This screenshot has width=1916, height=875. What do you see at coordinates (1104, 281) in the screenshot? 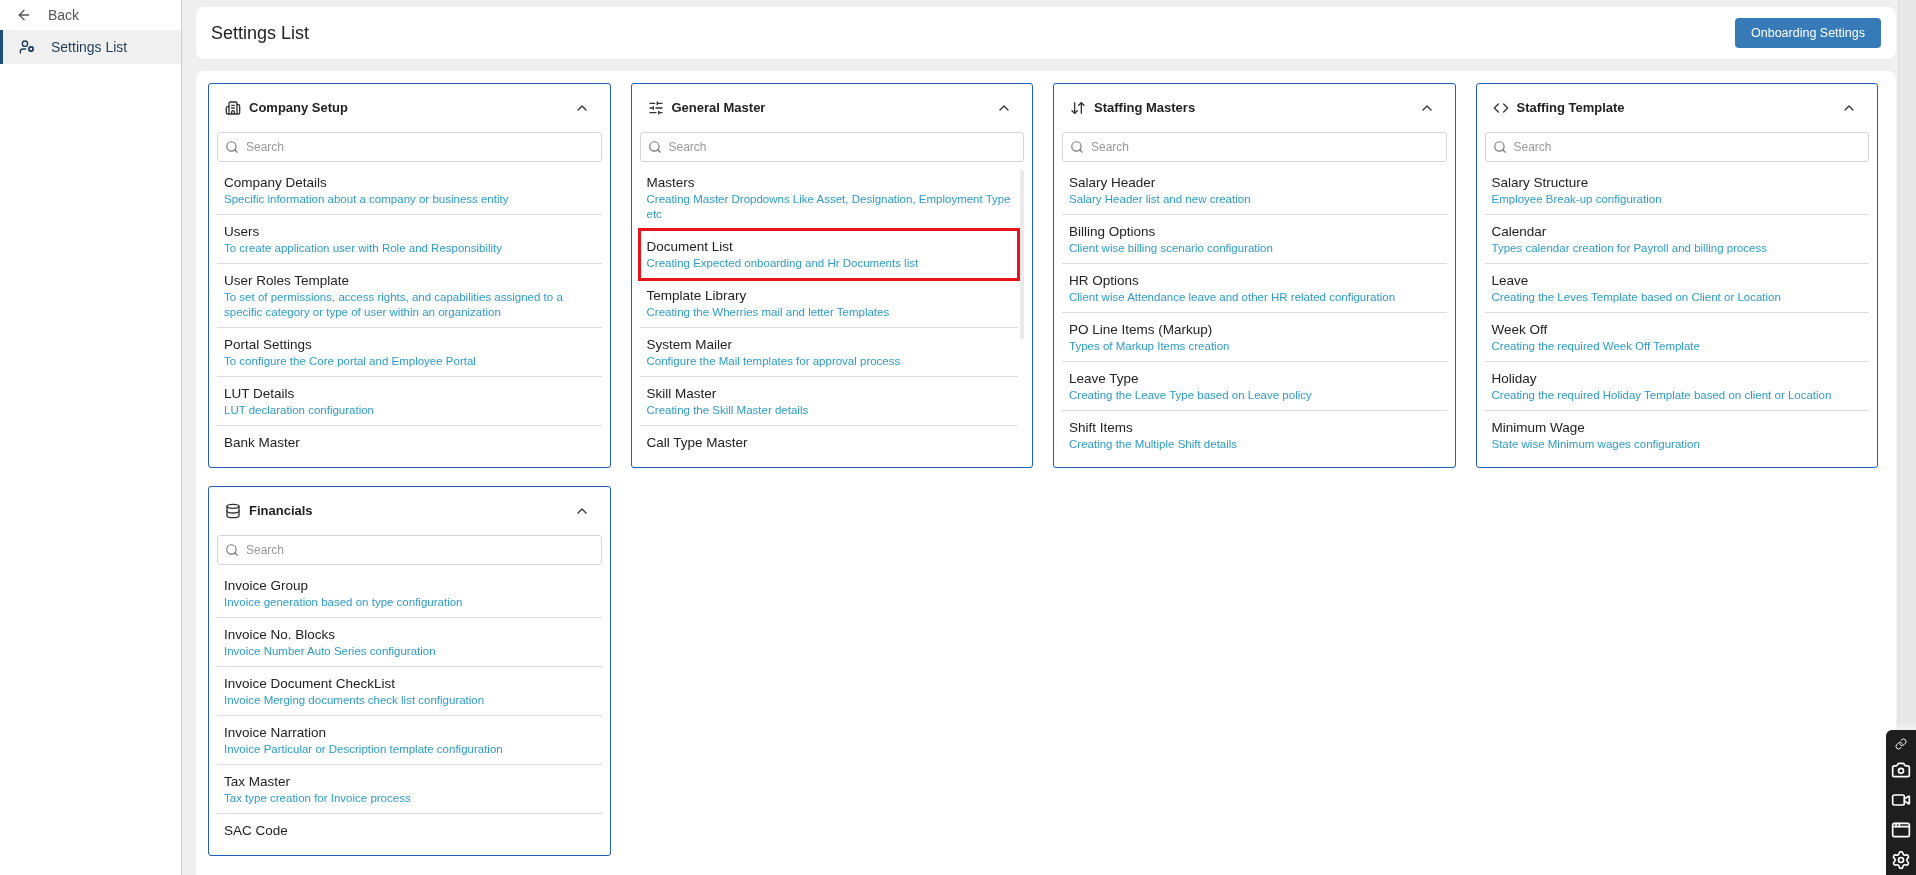
I see `item-title: HR Options` at bounding box center [1104, 281].